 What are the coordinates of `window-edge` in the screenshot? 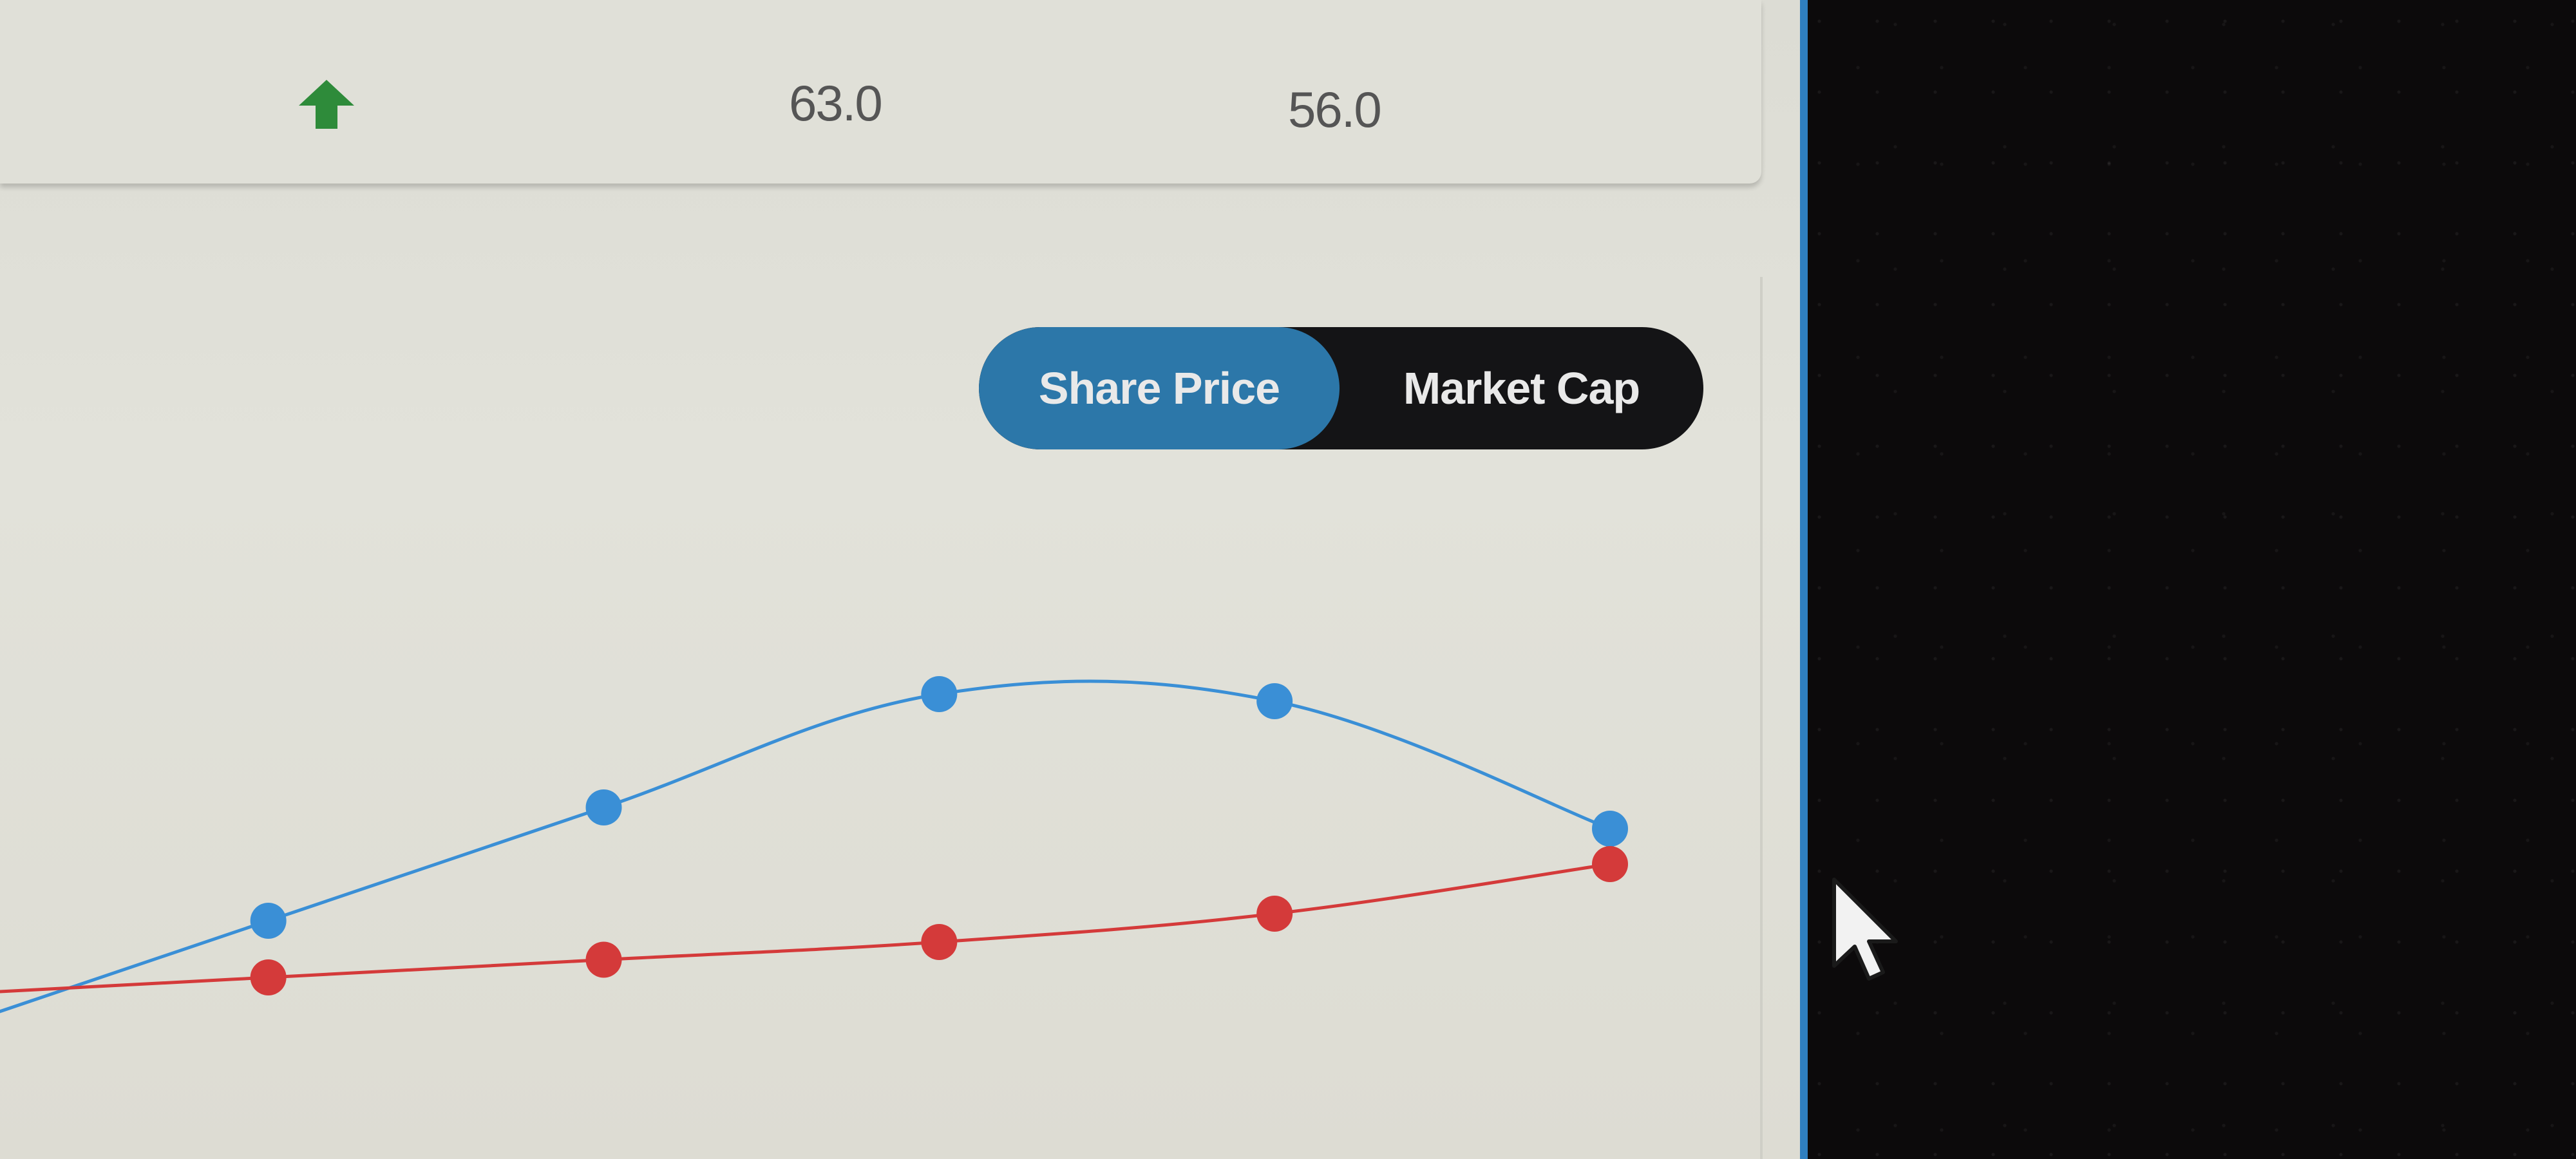 It's located at (1804, 579).